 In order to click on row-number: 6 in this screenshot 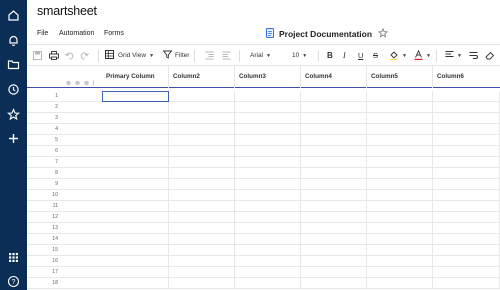, I will do `click(42, 151)`.